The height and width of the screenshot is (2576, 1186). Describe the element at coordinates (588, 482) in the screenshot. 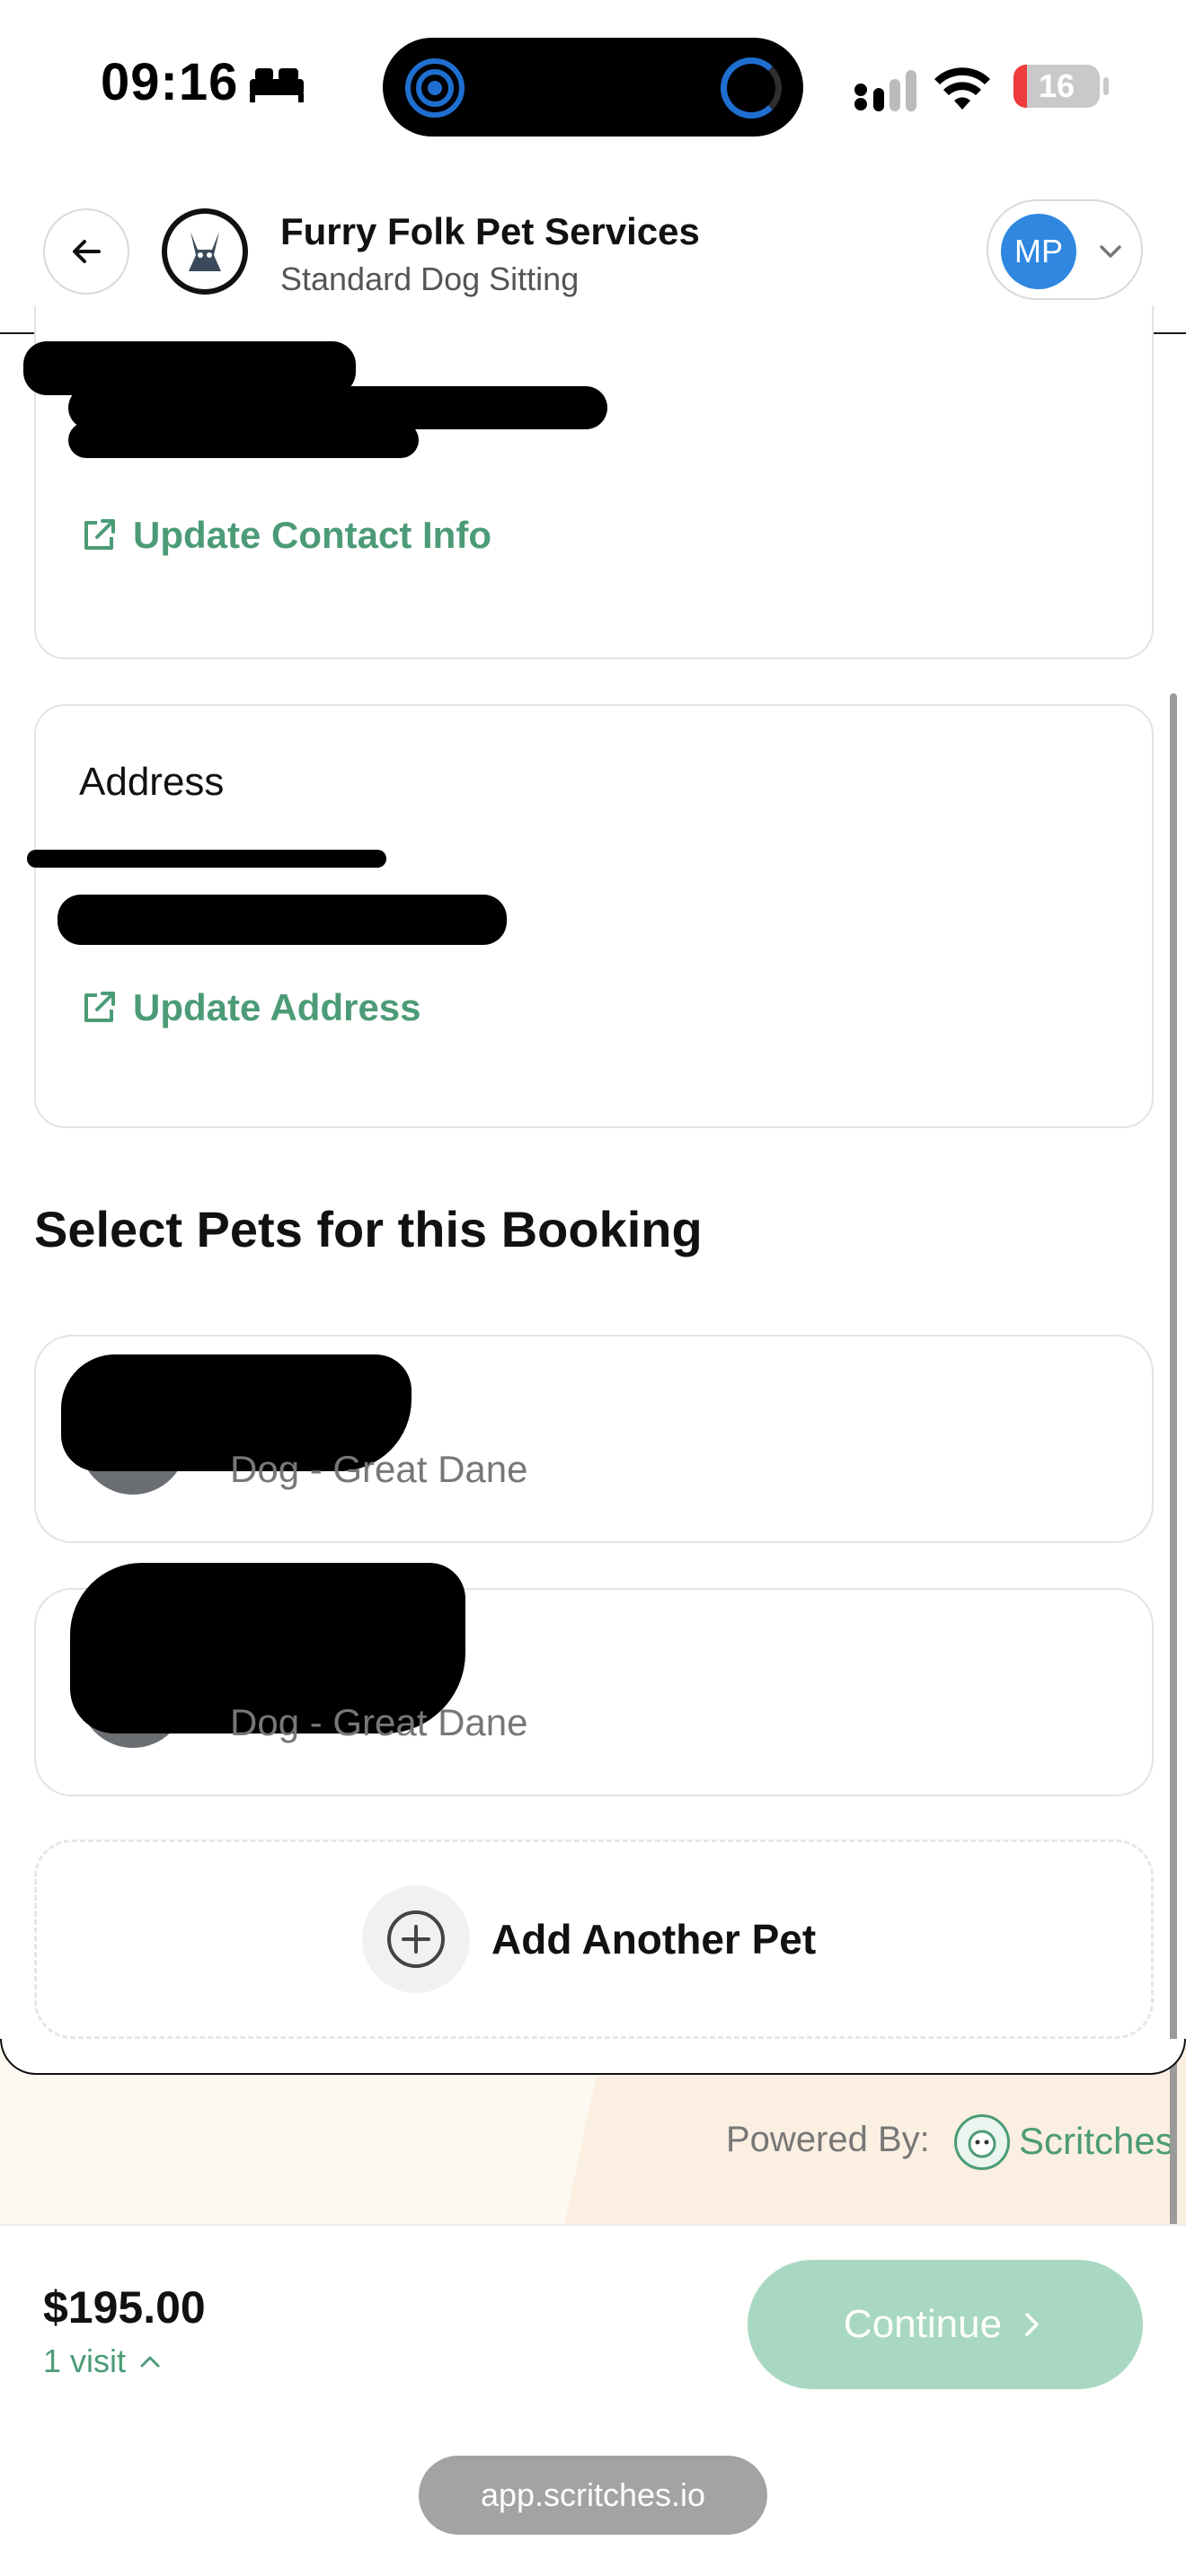

I see `contact-info-card: Update Contact Info` at that location.